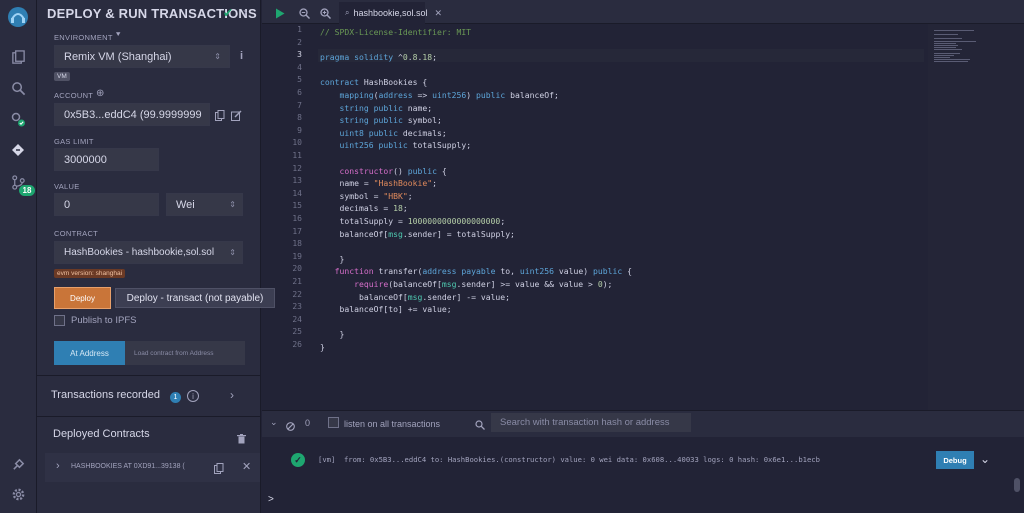 The width and height of the screenshot is (1024, 513). I want to click on deployed-contract-name: HASHBOOKIES AT 0XD91...39138 (, so click(128, 466).